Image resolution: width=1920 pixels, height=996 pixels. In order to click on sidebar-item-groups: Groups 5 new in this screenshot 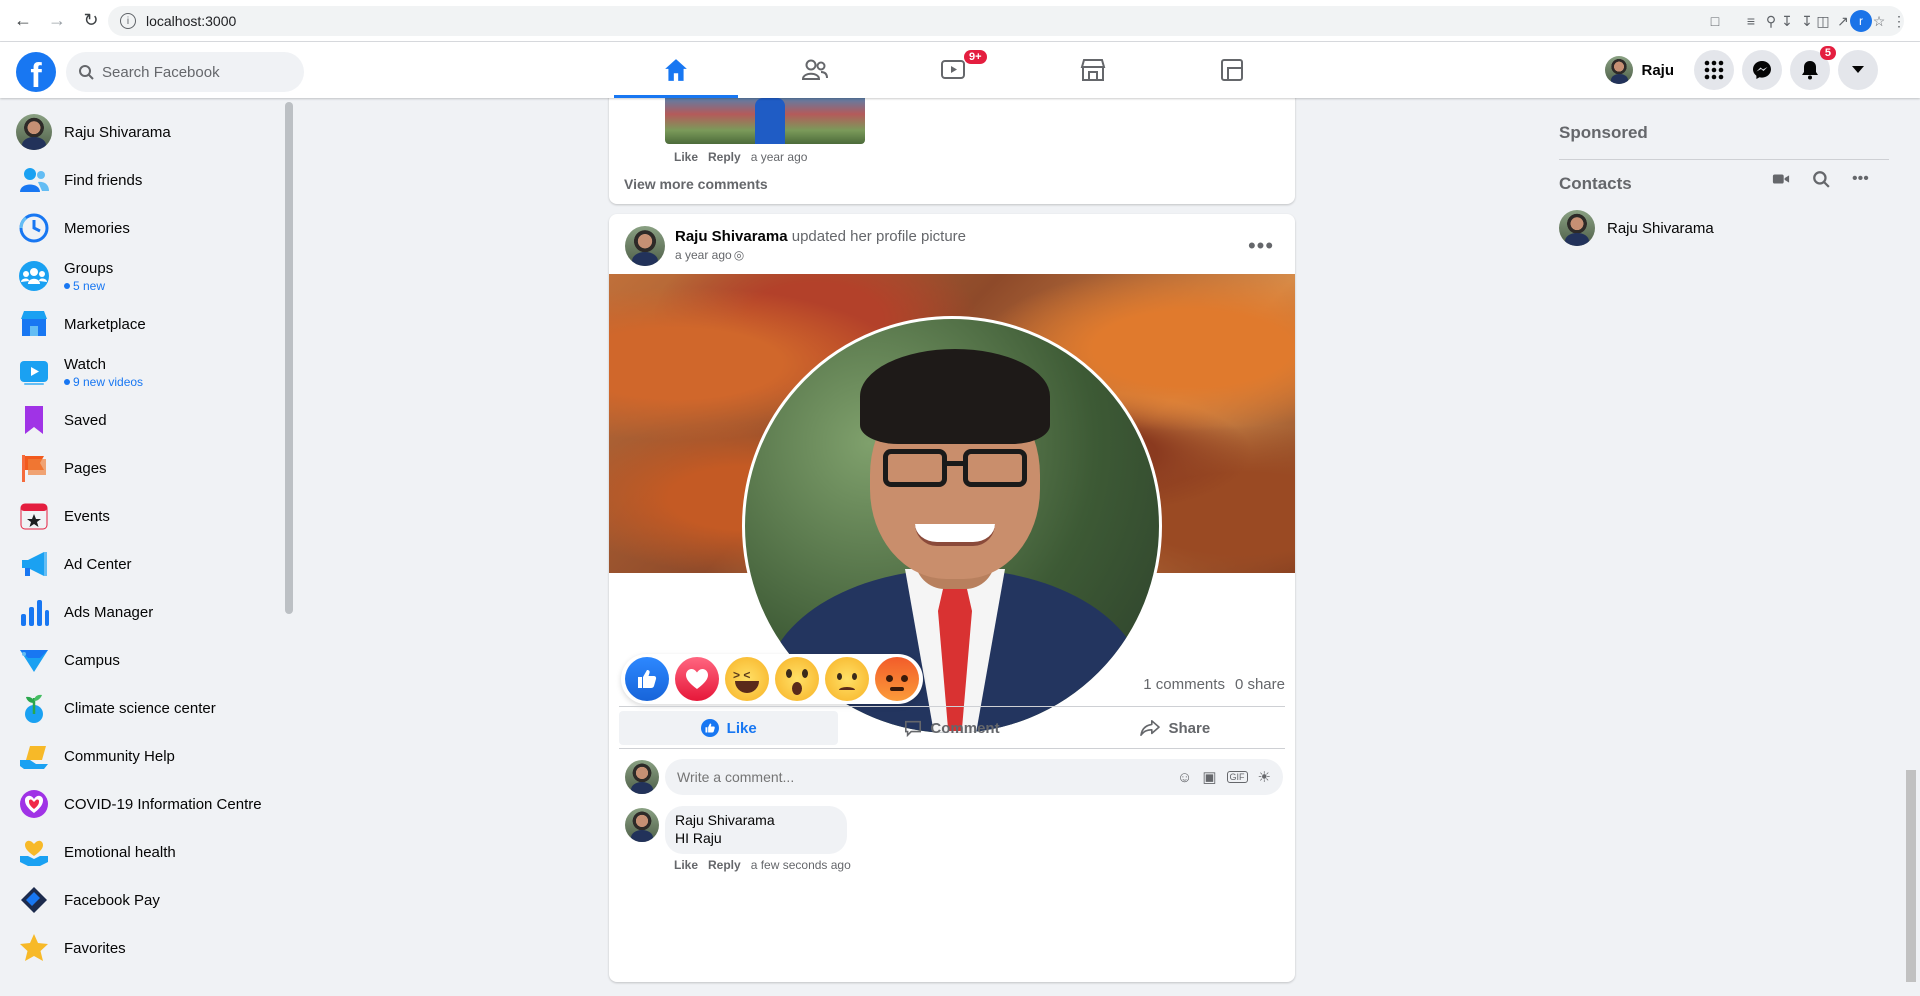, I will do `click(145, 276)`.